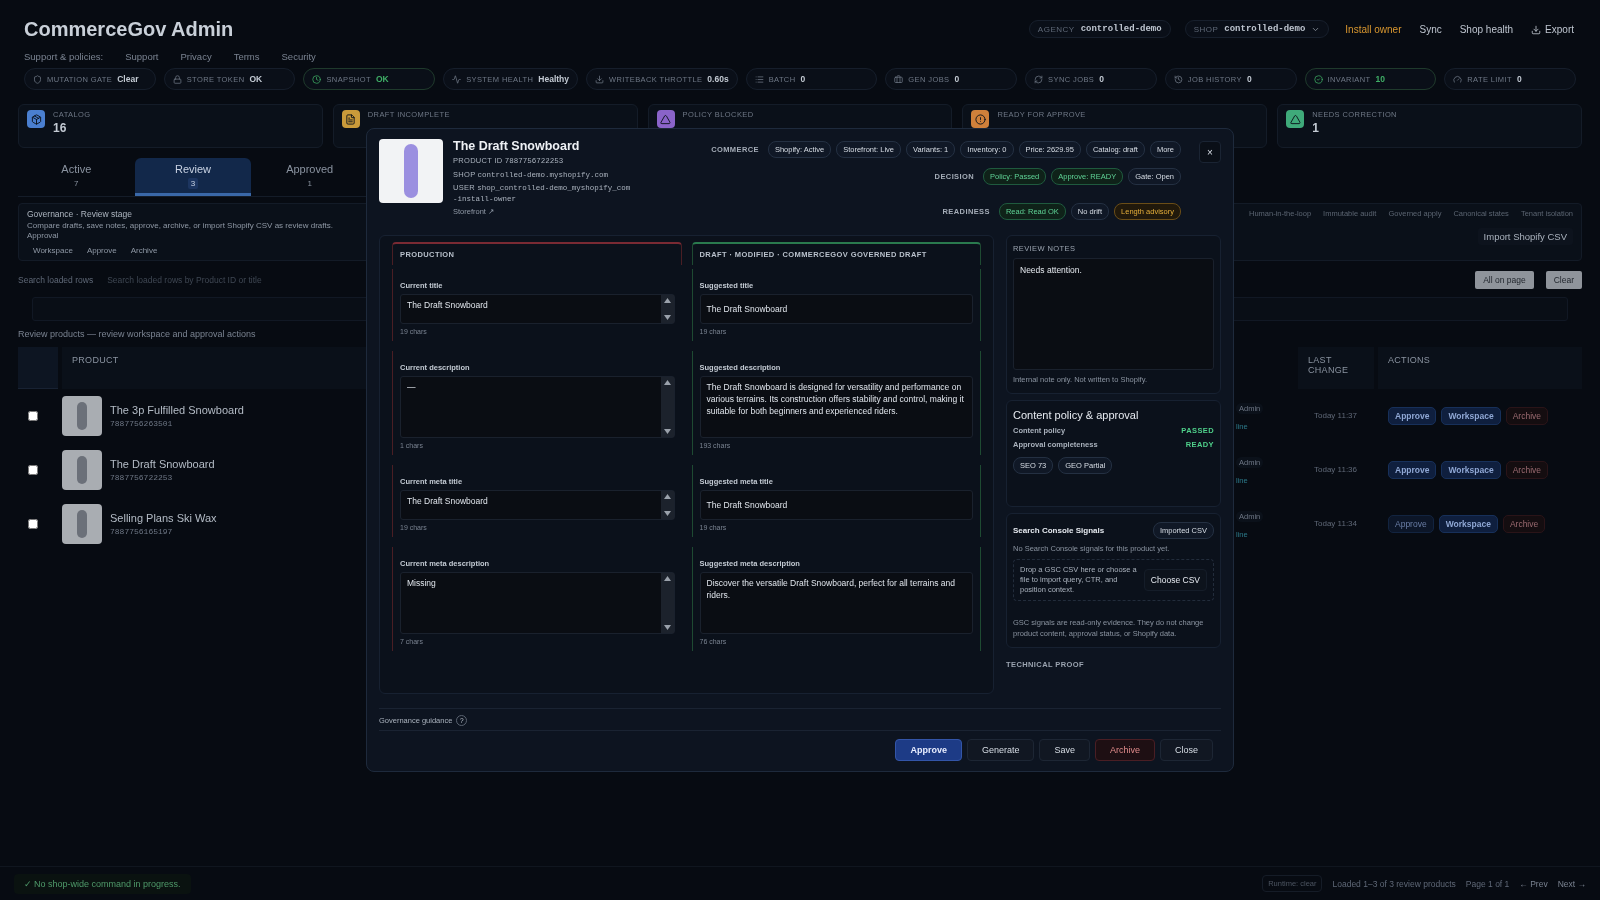  Describe the element at coordinates (928, 750) in the screenshot. I see `dialog-button: Approve` at that location.